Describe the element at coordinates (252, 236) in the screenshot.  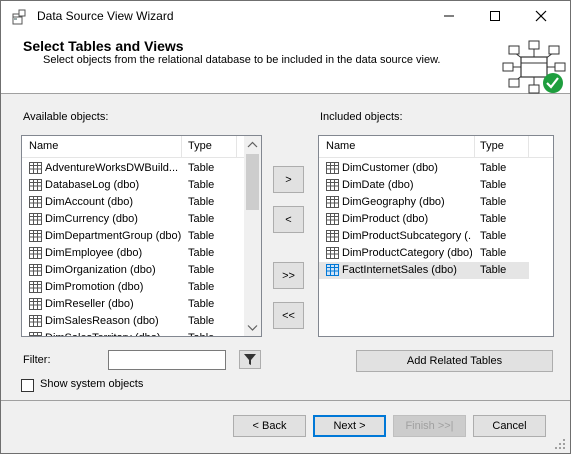
I see `available-scrollbar` at that location.